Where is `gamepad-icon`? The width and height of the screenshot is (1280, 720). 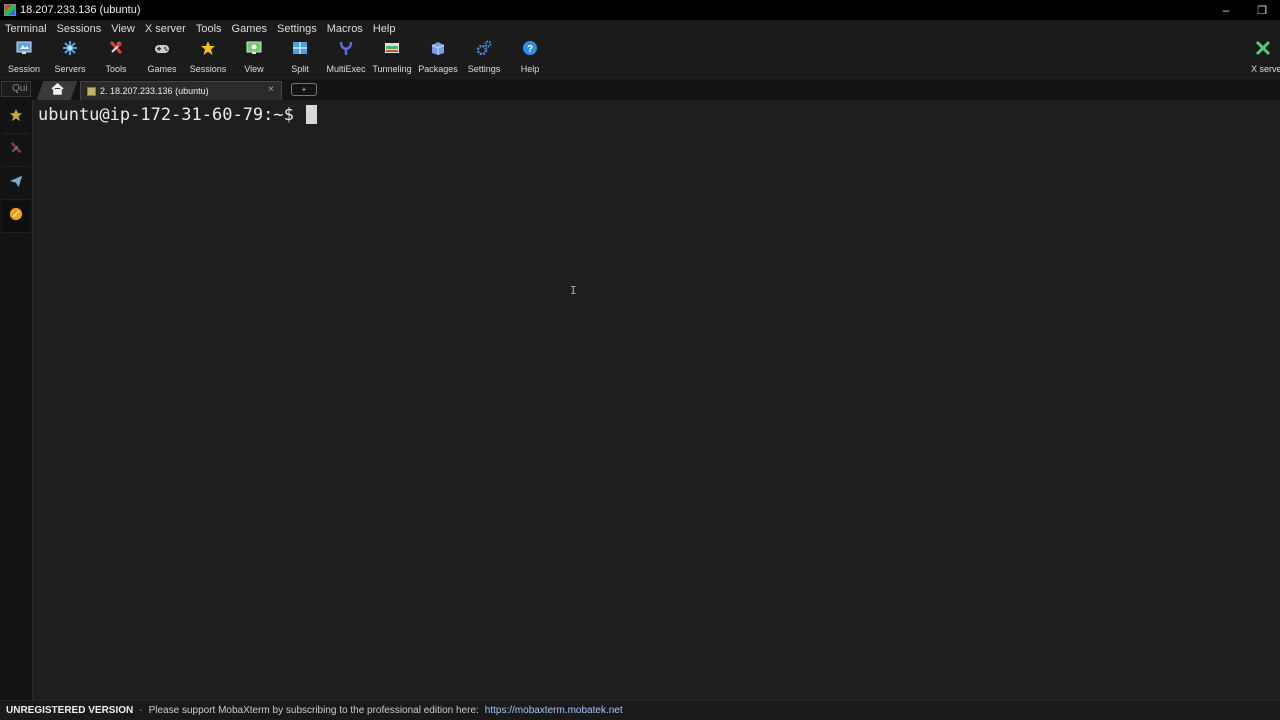
gamepad-icon is located at coordinates (162, 48).